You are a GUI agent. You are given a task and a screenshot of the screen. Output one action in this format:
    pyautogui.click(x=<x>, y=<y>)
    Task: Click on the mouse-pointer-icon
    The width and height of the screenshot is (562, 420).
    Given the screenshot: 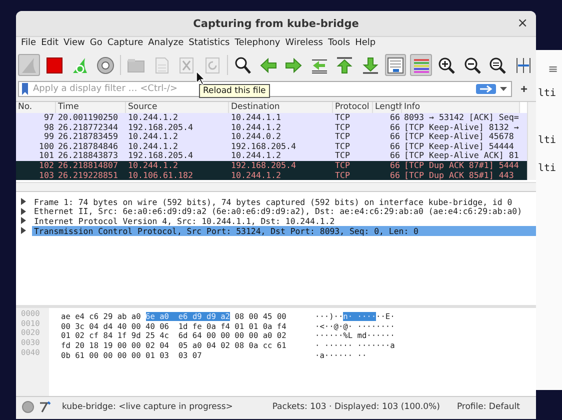 What is the action you would take?
    pyautogui.click(x=200, y=78)
    